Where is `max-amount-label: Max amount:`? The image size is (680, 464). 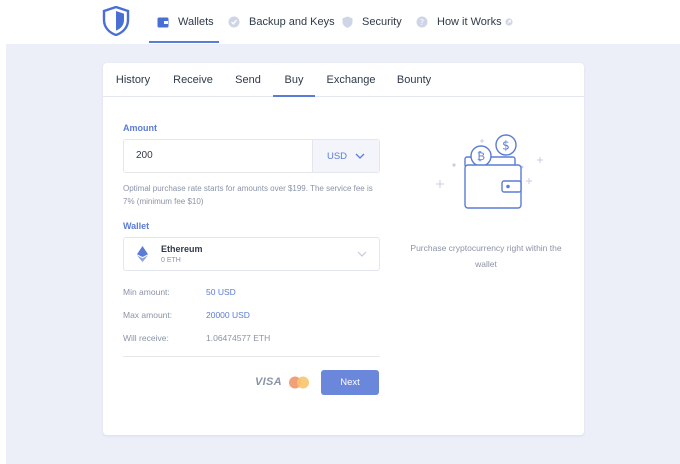 max-amount-label: Max amount: is located at coordinates (148, 315).